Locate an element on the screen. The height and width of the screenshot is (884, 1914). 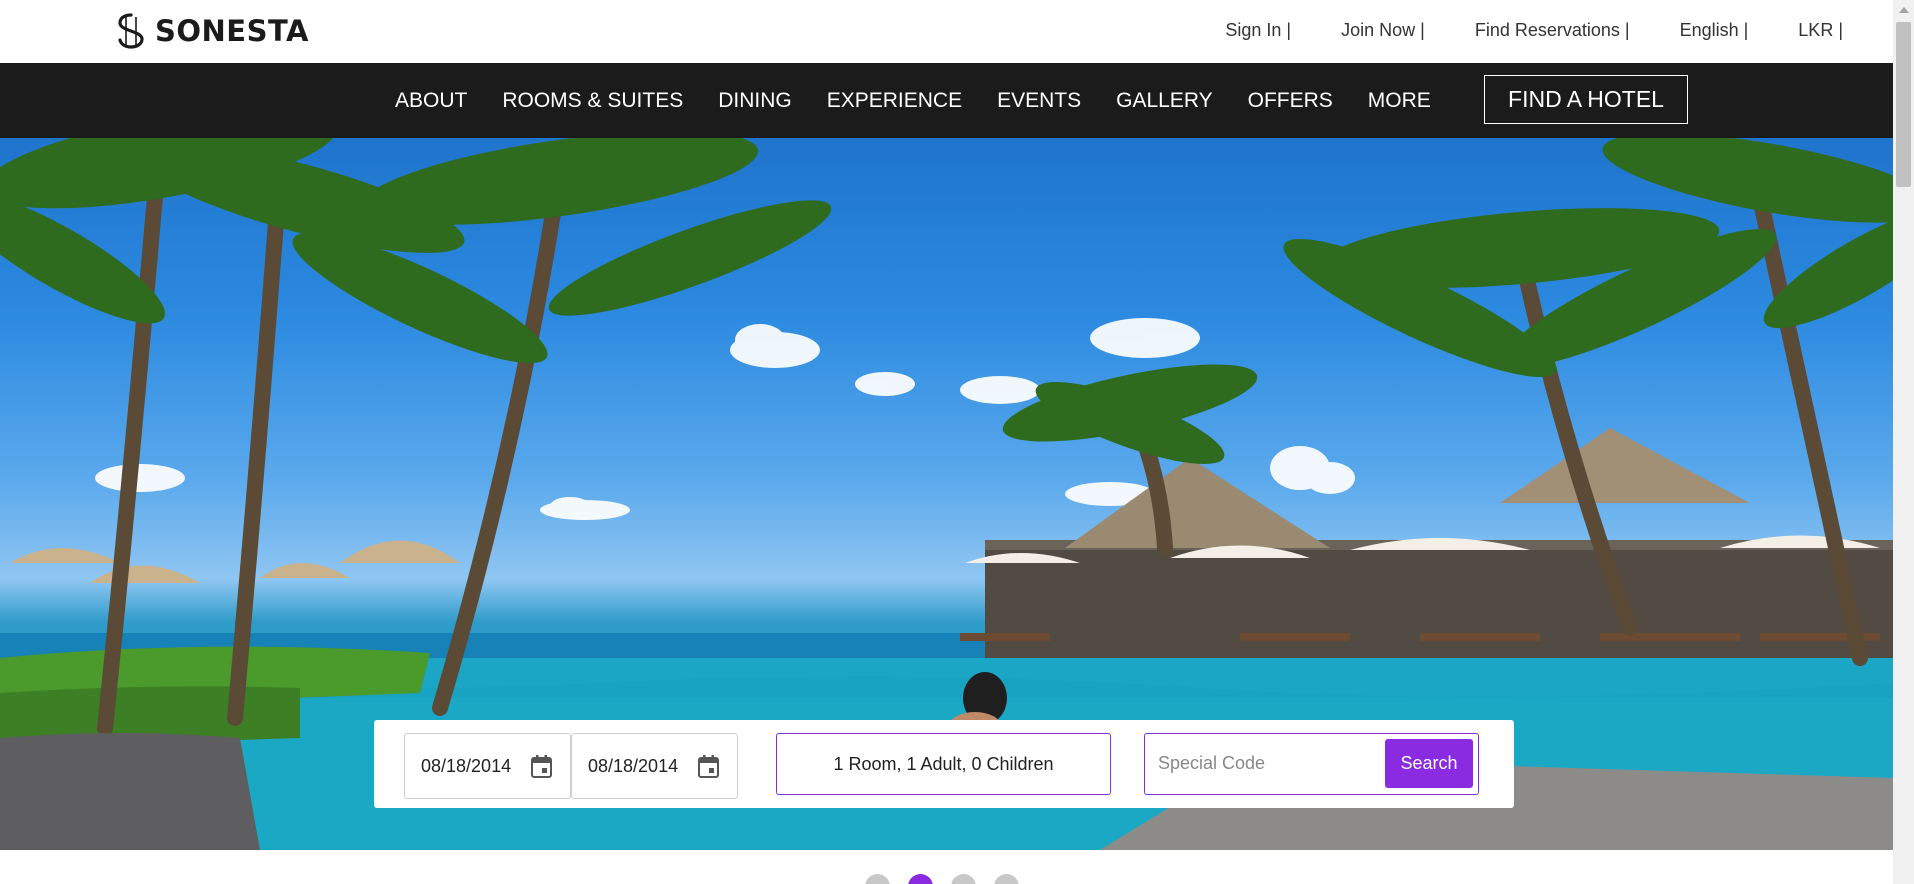
find-a-hotel-button: FIND A HOTEL is located at coordinates (1586, 99).